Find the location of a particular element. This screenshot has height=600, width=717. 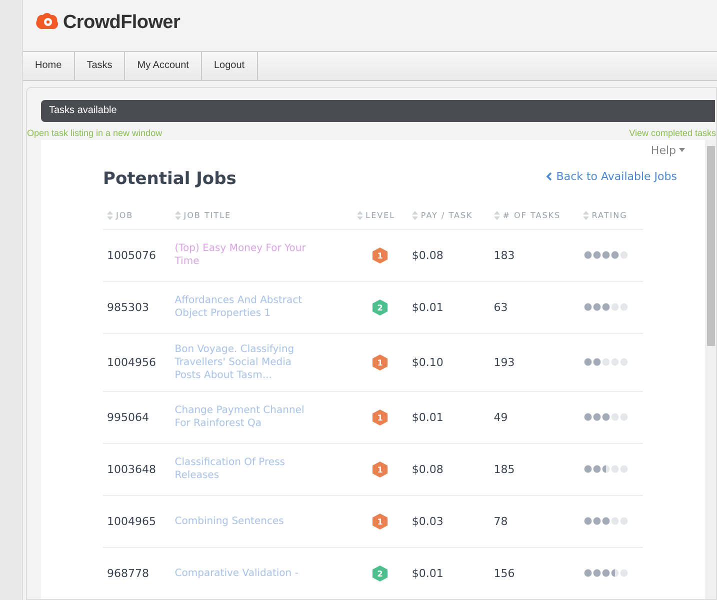

column-header: RATING is located at coordinates (610, 215).